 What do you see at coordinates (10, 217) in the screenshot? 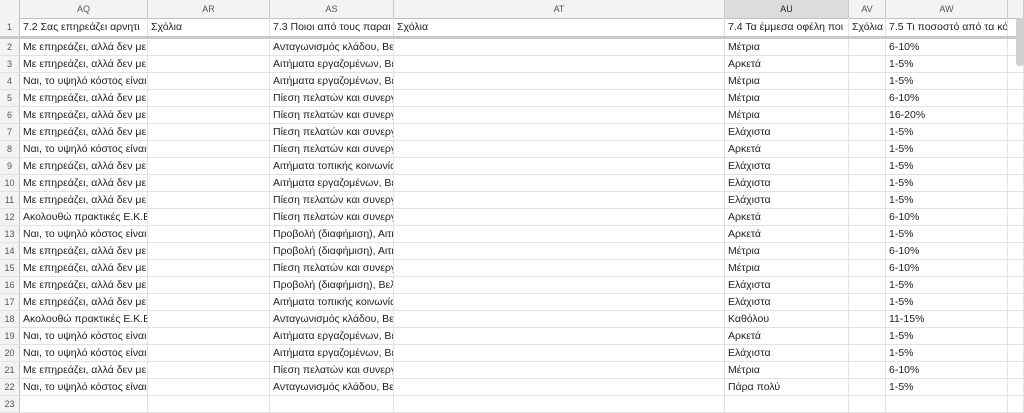
I see `row-number: 12` at bounding box center [10, 217].